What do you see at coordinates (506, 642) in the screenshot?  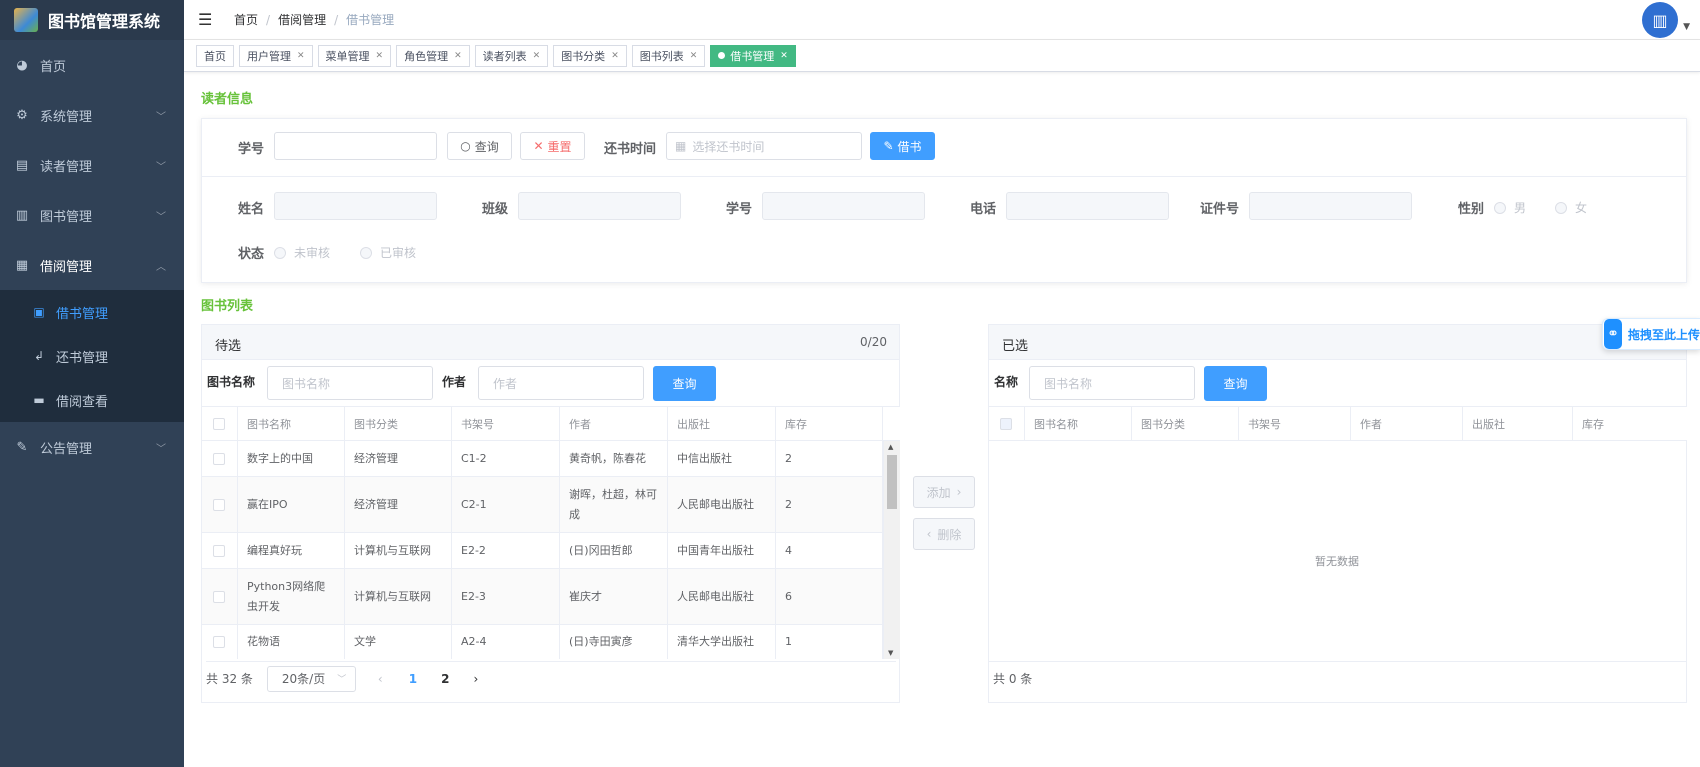 I see `table-cell: A2-4` at bounding box center [506, 642].